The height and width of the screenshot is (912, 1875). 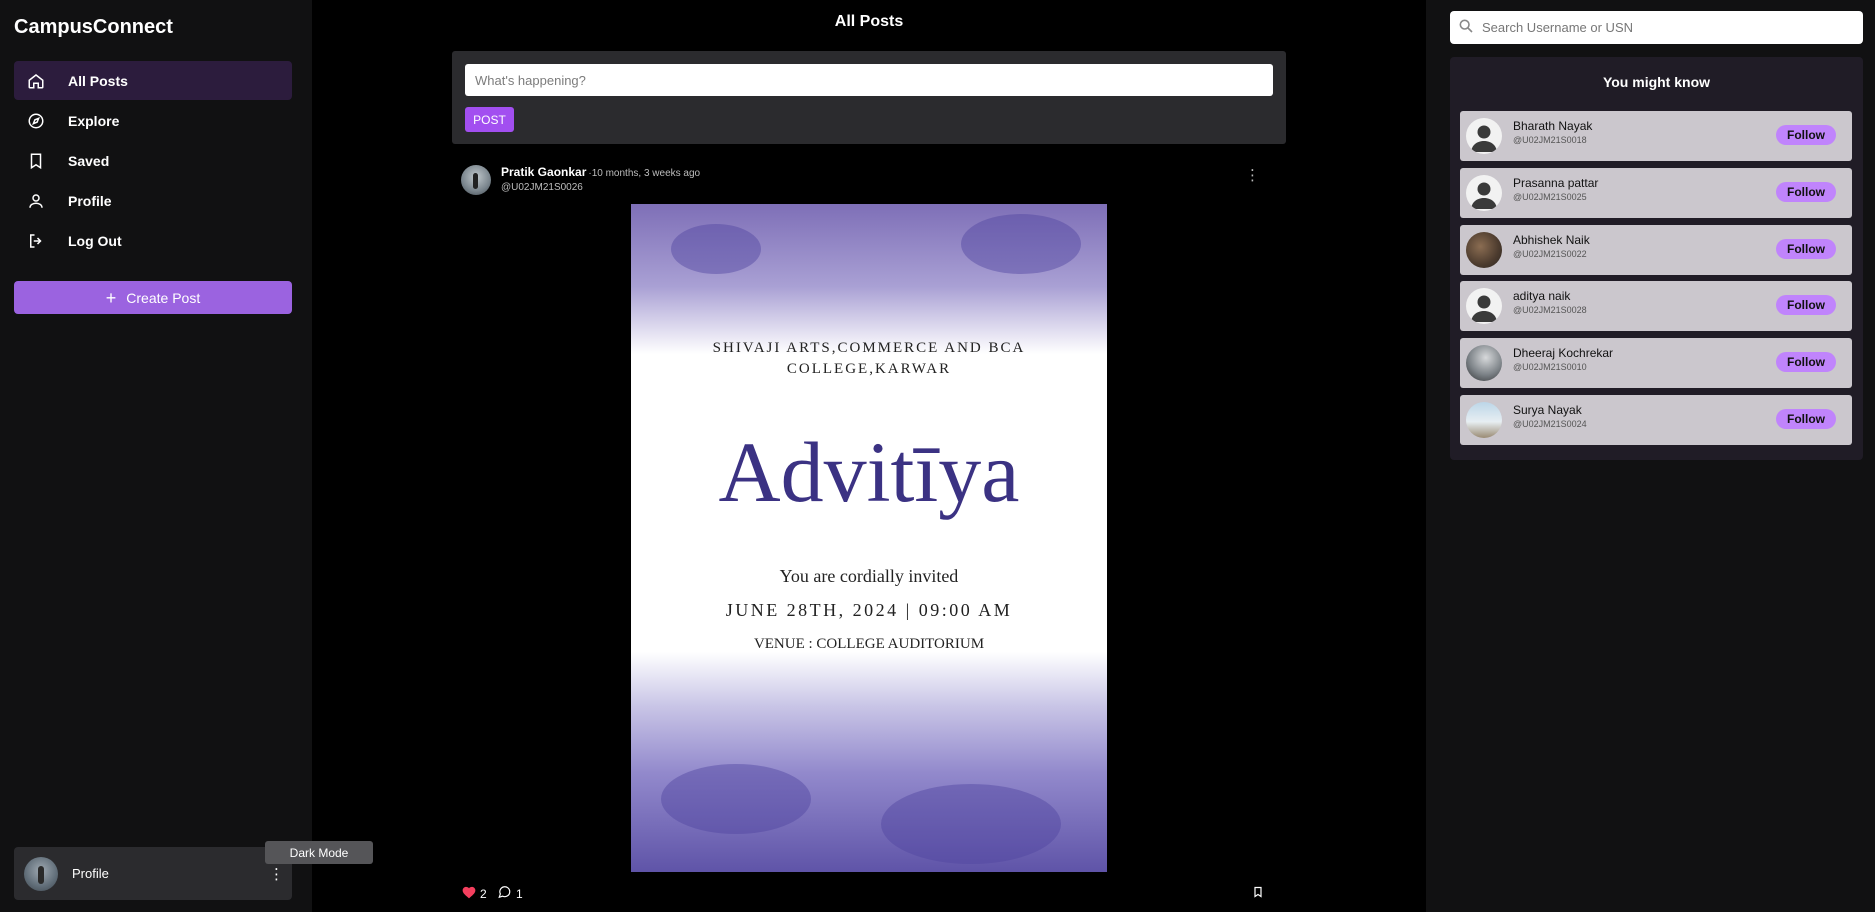 I want to click on post-author-name: Pratik Gaonkar, so click(x=543, y=172).